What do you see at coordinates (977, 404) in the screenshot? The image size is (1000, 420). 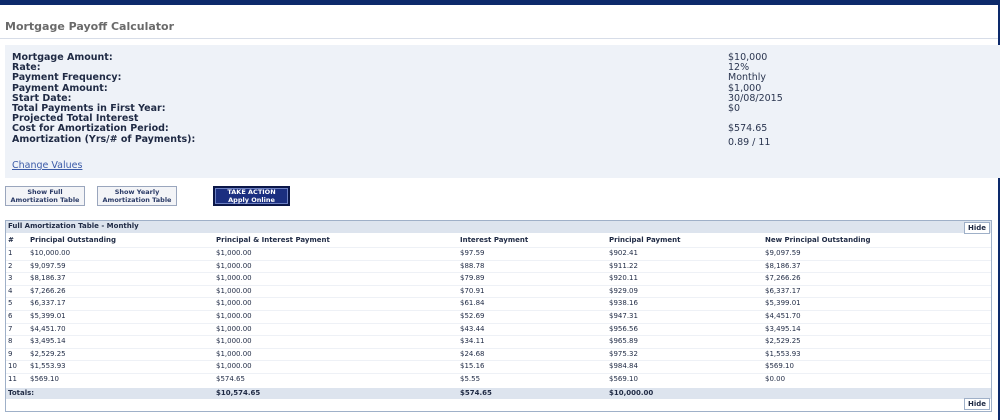 I see `hide-table-button-bottom: Hide` at bounding box center [977, 404].